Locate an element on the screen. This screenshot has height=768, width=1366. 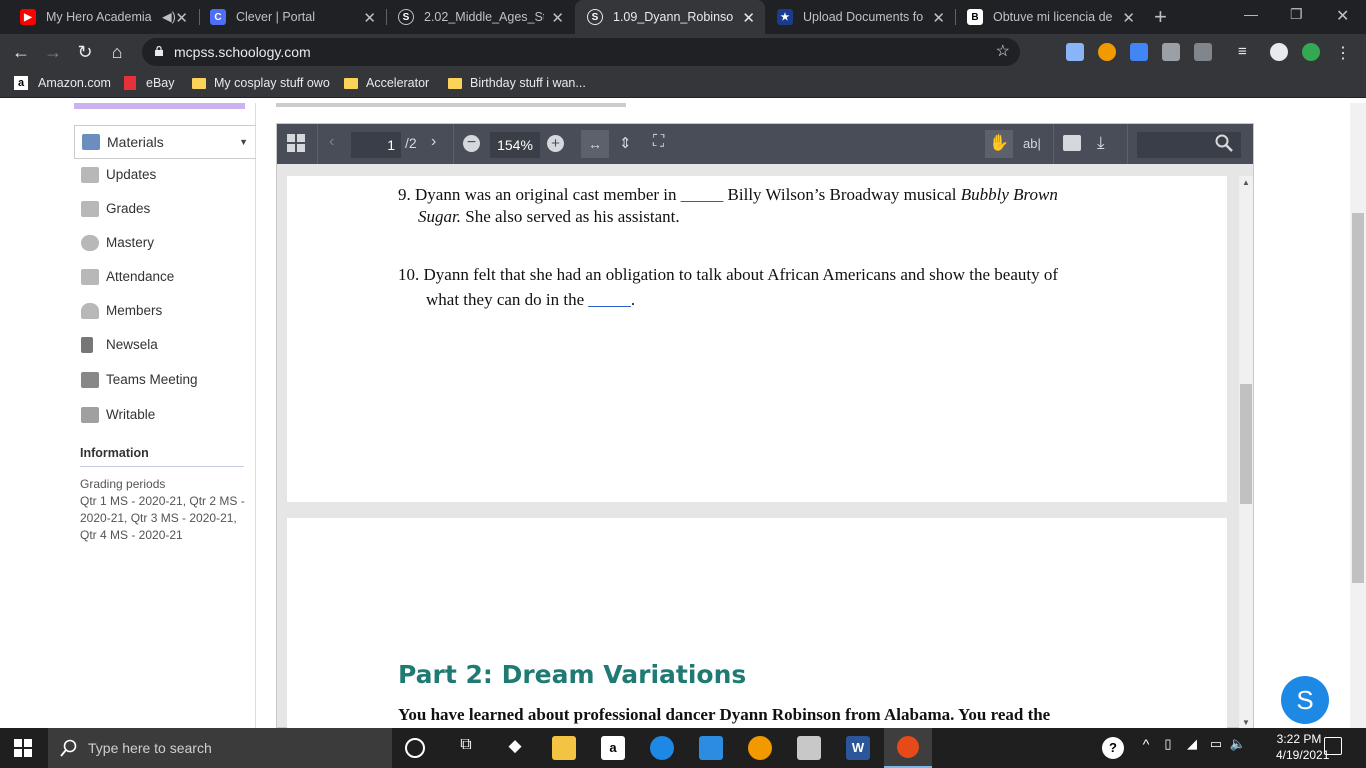
next-page-icon: › is located at coordinates (433, 142).